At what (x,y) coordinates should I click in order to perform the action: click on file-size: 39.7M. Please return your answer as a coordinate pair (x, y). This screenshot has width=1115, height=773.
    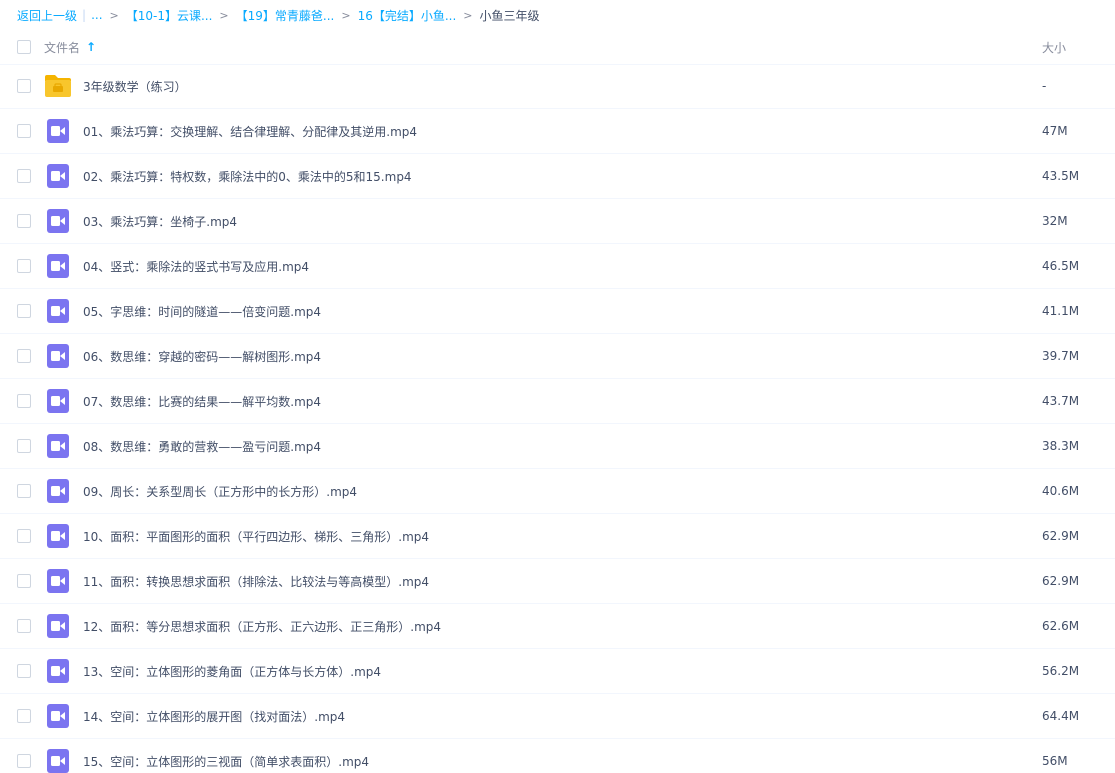
    Looking at the image, I should click on (1061, 356).